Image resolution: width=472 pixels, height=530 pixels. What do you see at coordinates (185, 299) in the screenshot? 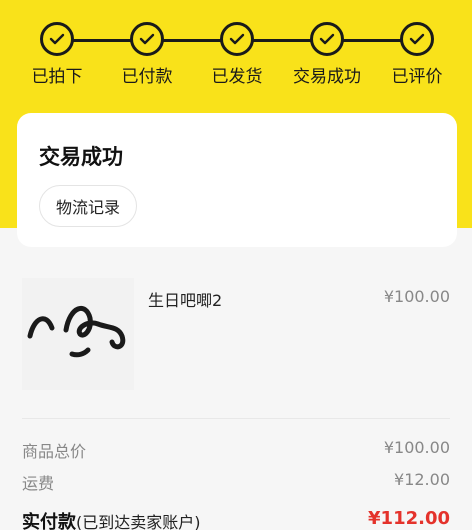
I see `product-title: 生日吧唧2` at bounding box center [185, 299].